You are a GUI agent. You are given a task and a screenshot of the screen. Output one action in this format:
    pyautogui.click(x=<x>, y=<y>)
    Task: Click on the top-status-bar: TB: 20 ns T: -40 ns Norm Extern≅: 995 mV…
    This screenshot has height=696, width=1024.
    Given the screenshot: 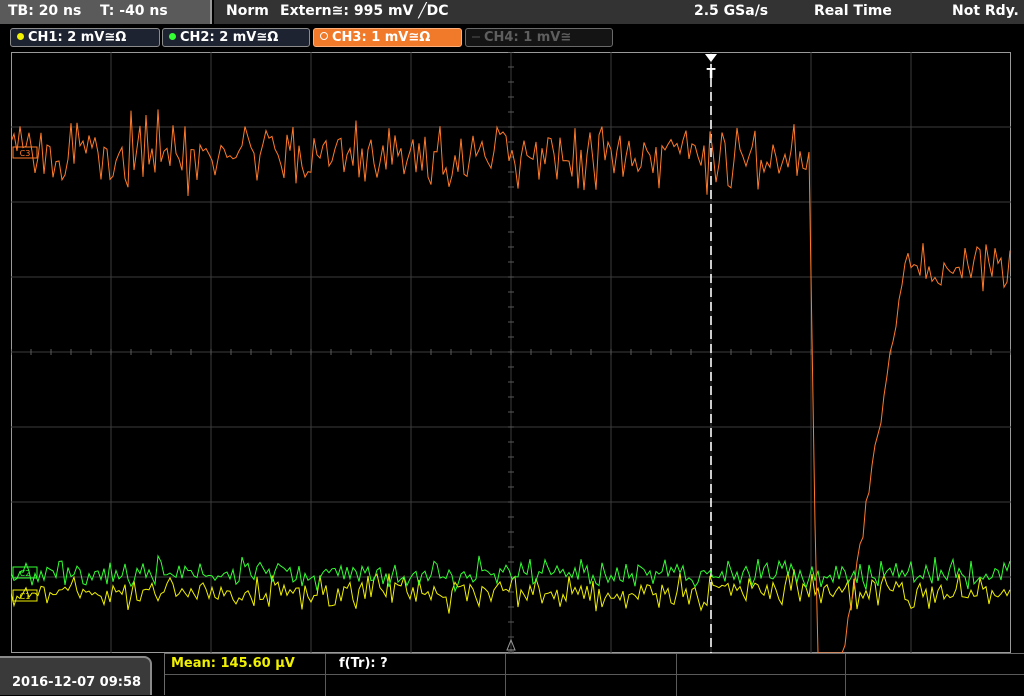 What is the action you would take?
    pyautogui.click(x=512, y=12)
    